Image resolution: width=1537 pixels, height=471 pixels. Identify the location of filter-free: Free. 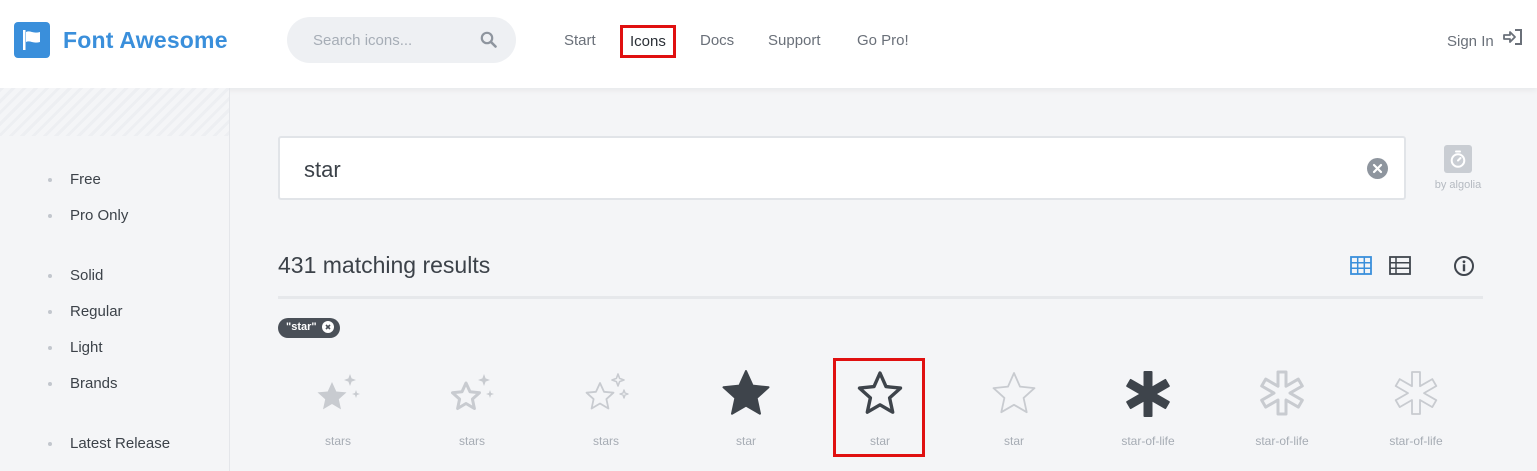
(74, 179).